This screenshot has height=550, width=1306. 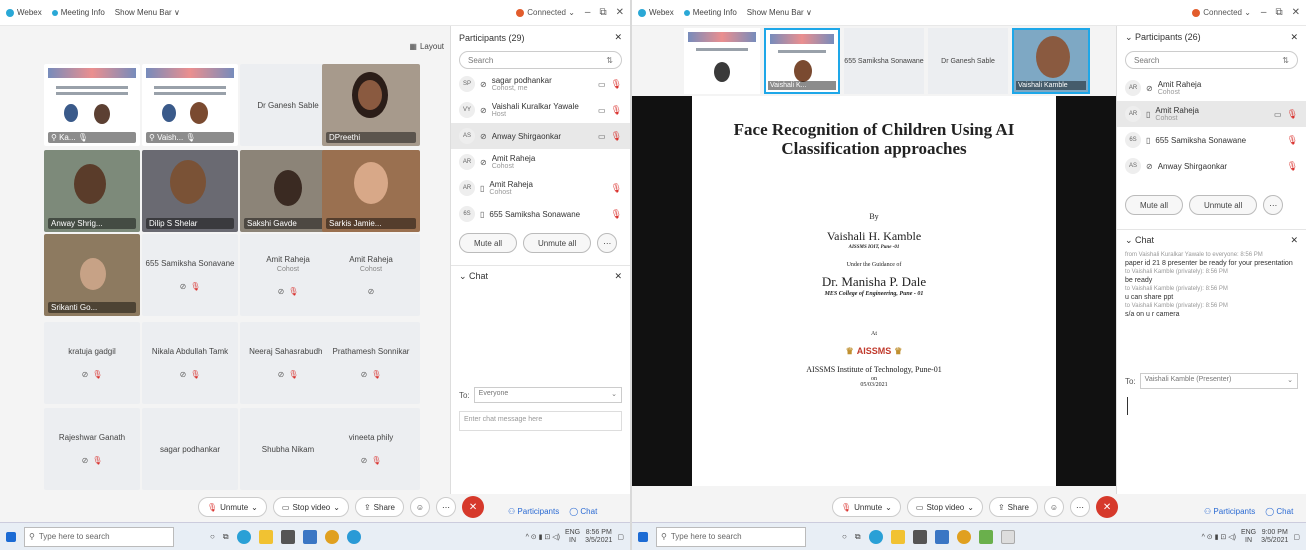 What do you see at coordinates (540, 60) in the screenshot?
I see `participant-search: Search ⇅` at bounding box center [540, 60].